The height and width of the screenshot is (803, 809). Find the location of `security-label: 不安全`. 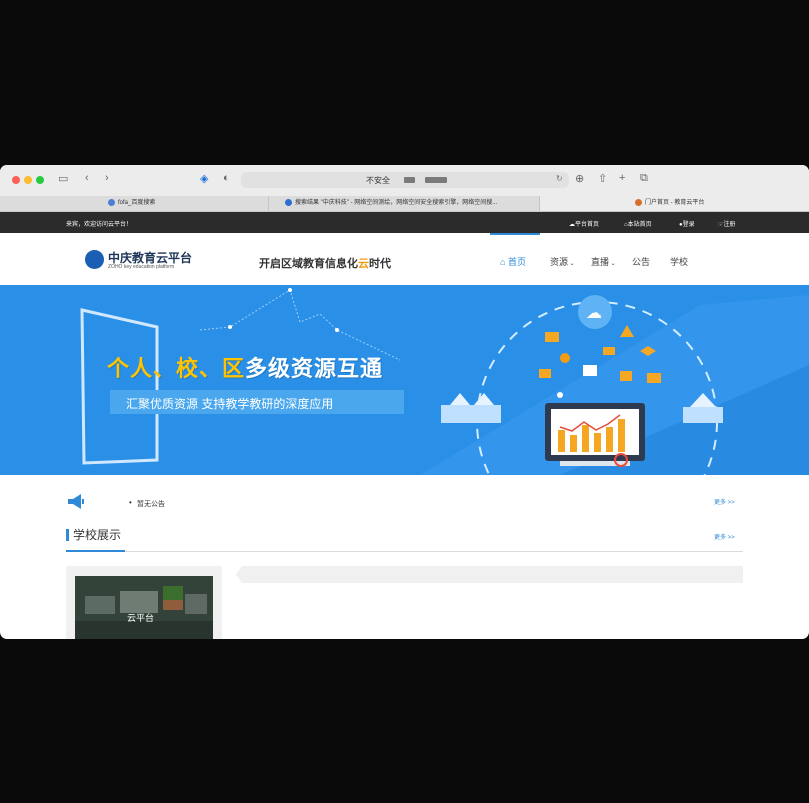

security-label: 不安全 is located at coordinates (378, 180).